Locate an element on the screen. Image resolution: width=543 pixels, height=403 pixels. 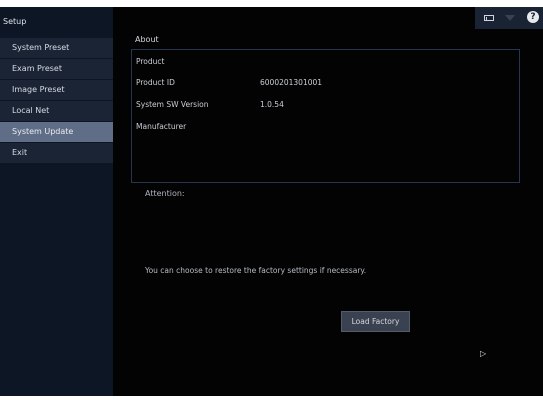
mouse-cursor-icon: ▷ is located at coordinates (483, 353).